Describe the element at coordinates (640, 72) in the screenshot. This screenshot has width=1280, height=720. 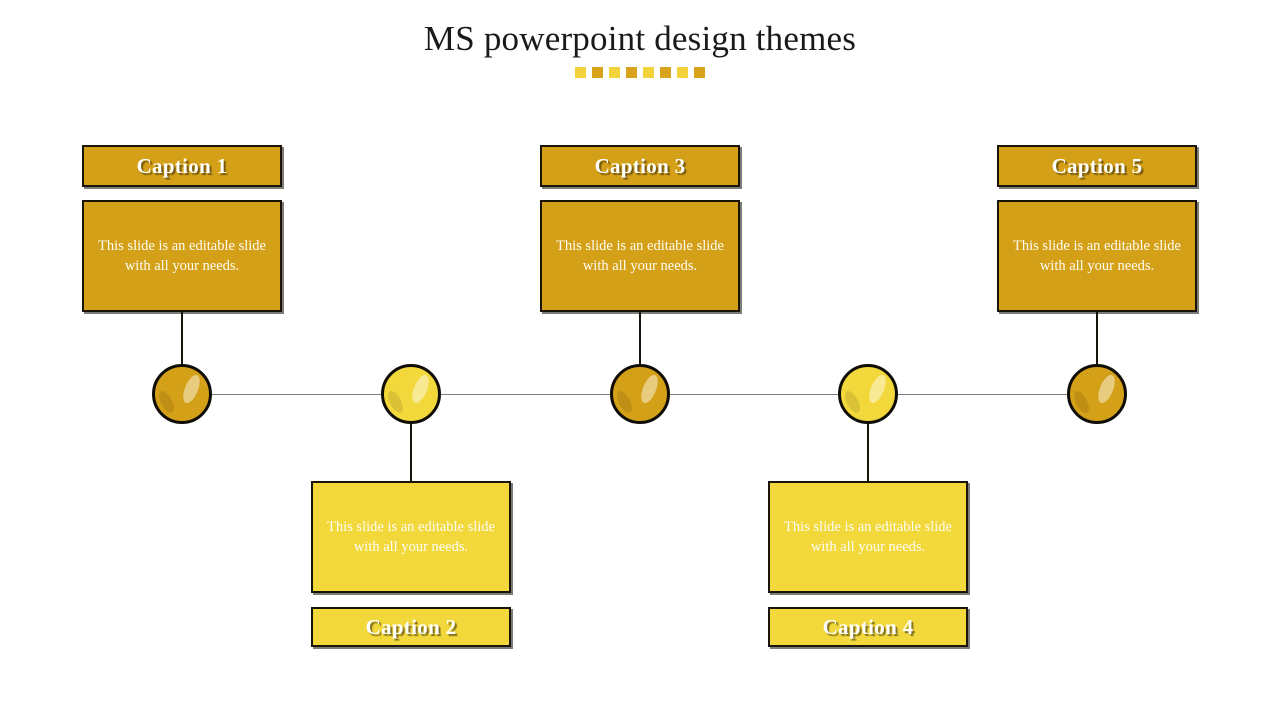
I see `title-decoration-dots` at that location.